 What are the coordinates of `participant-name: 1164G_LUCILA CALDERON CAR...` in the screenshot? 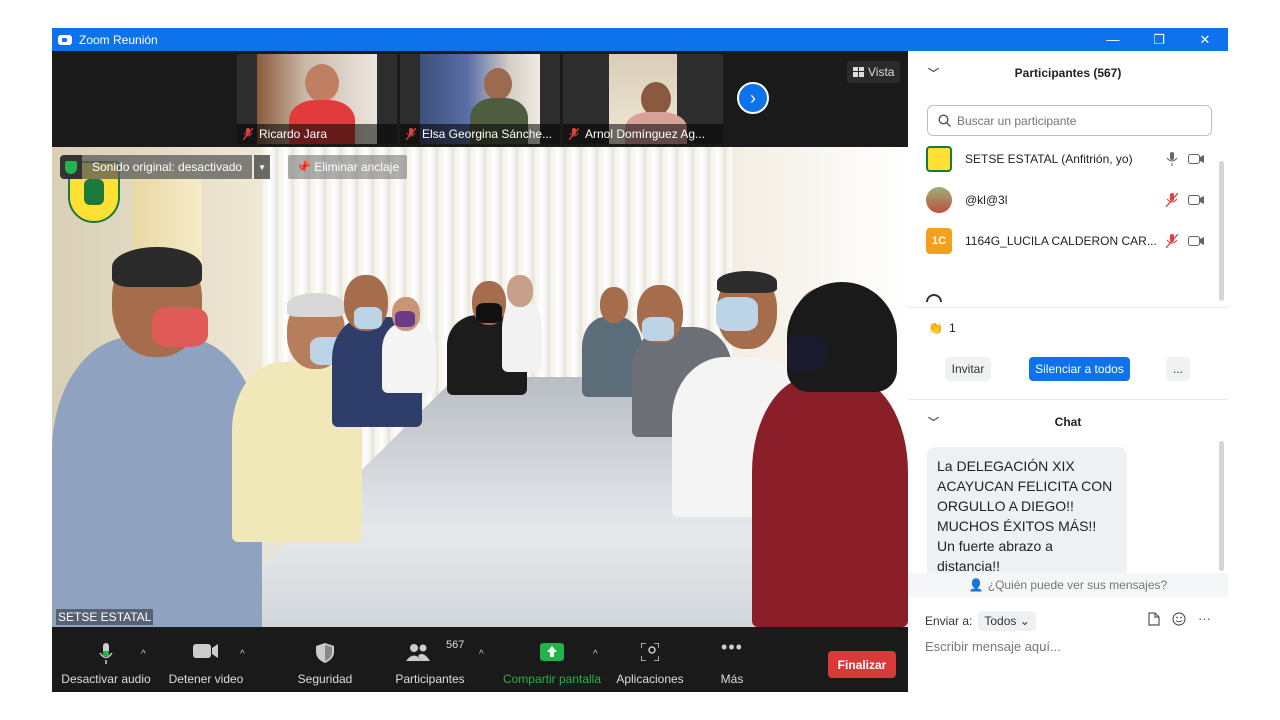 It's located at (1061, 240).